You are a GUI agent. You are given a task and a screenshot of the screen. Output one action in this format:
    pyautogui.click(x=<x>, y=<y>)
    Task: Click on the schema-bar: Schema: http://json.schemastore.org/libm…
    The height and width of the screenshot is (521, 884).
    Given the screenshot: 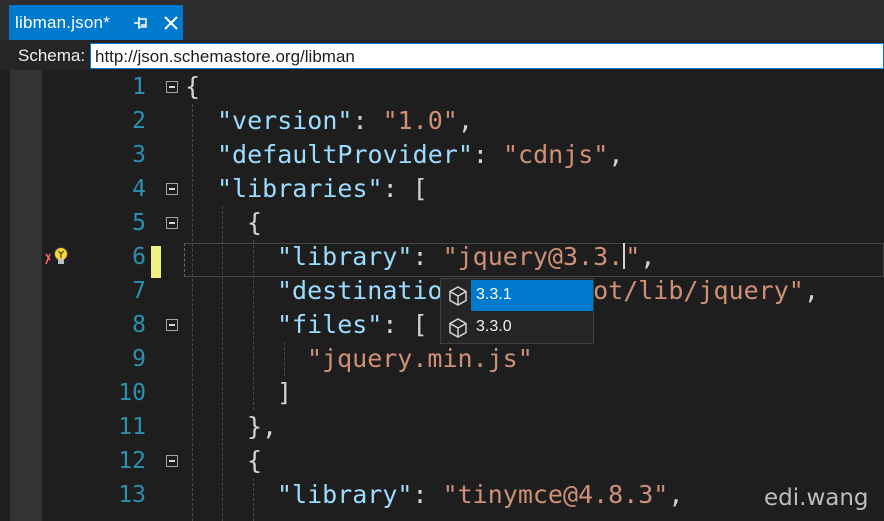 What is the action you would take?
    pyautogui.click(x=442, y=55)
    